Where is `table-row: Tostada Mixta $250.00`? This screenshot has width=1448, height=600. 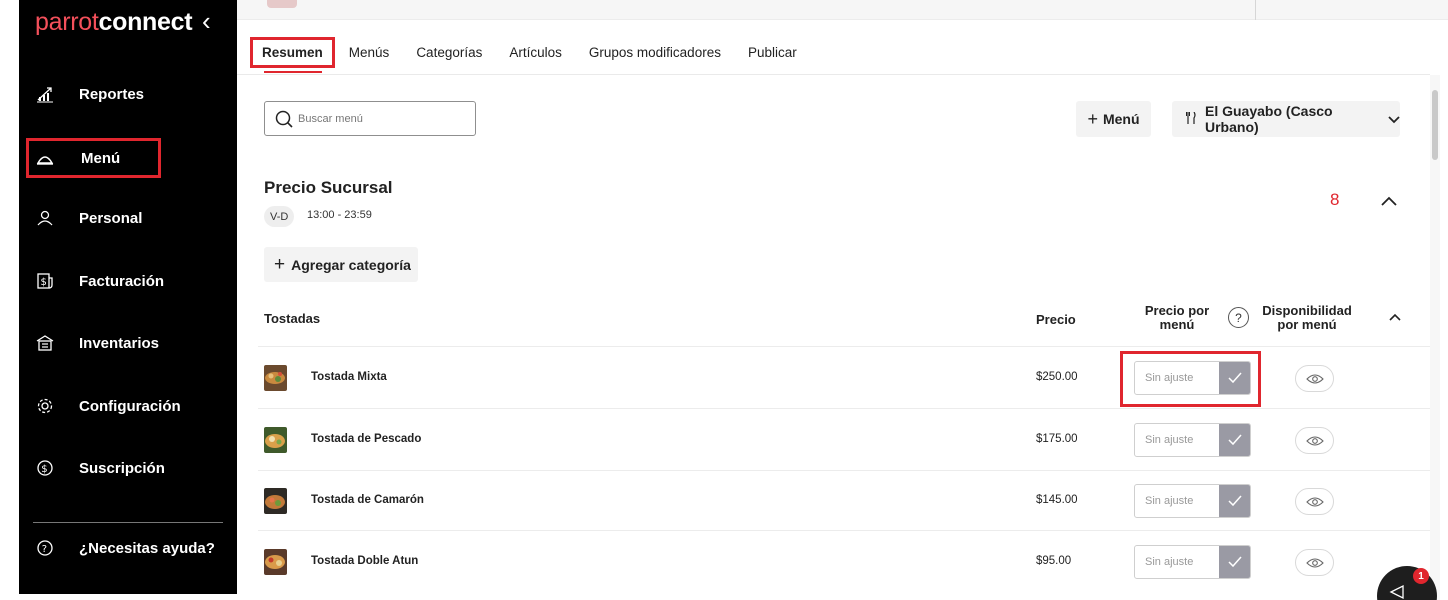 table-row: Tostada Mixta $250.00 is located at coordinates (844, 378).